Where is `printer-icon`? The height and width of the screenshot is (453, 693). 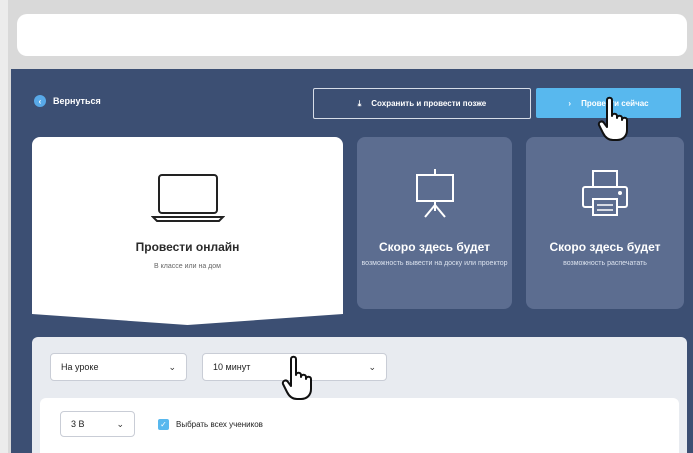
printer-icon is located at coordinates (605, 193).